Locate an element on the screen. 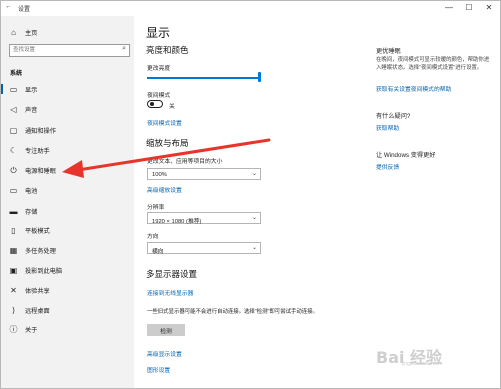  annotation-arrow-shaft is located at coordinates (173, 155).